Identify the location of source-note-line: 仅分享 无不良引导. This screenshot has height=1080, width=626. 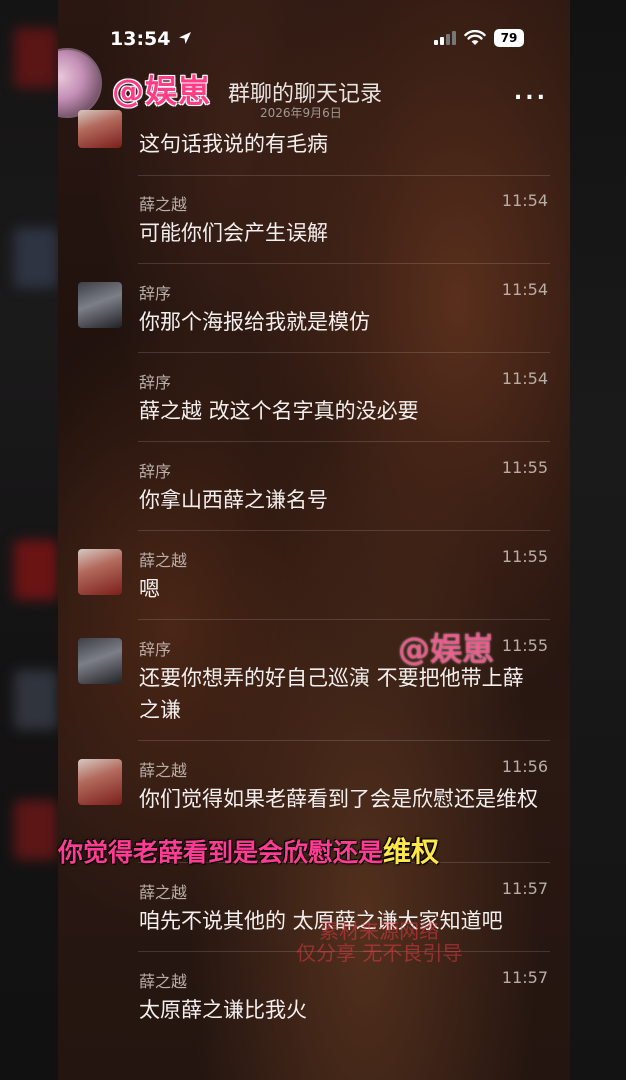
(379, 953).